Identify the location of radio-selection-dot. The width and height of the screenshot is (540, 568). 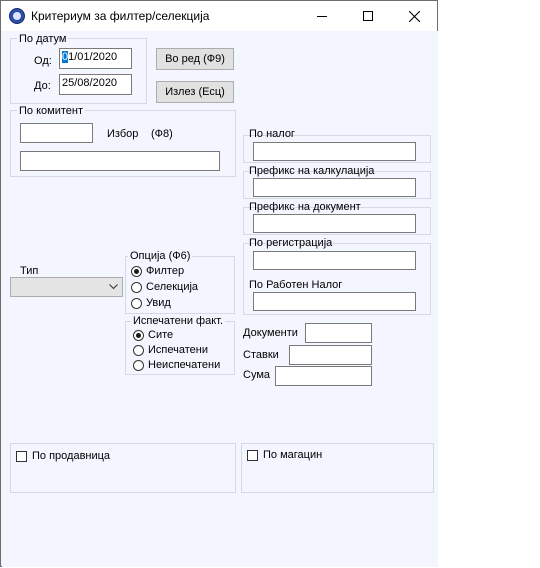
(136, 287).